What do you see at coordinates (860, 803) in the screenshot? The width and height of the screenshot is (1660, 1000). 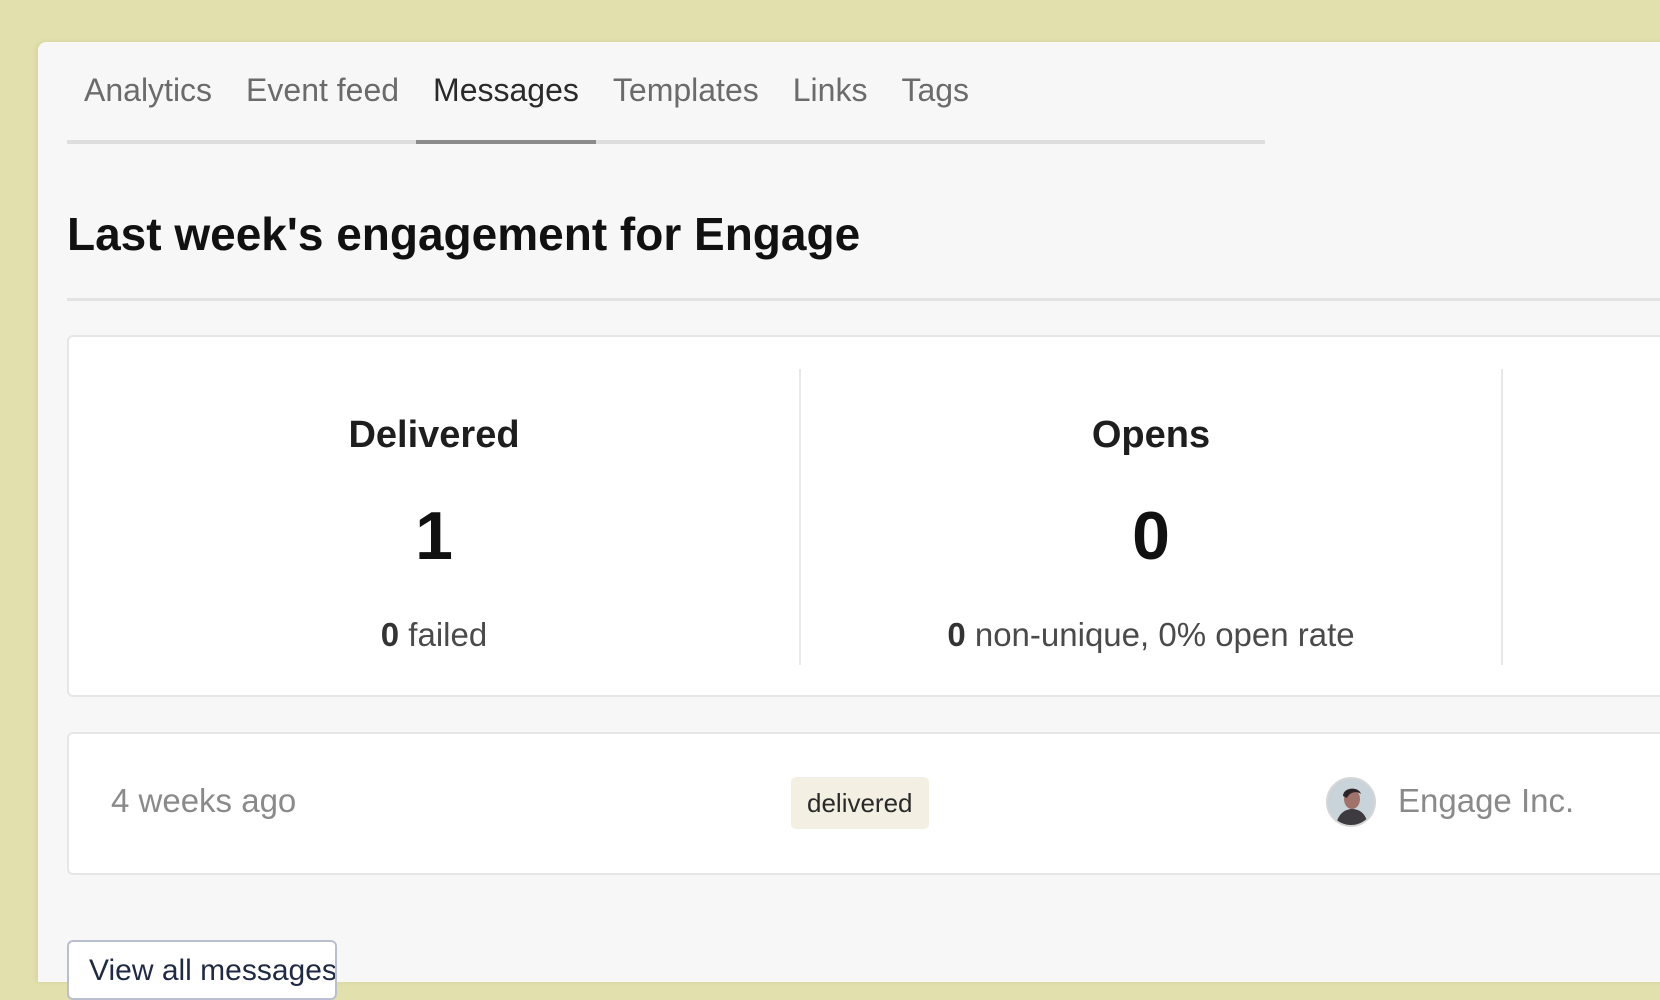 I see `status-badge: delivered` at bounding box center [860, 803].